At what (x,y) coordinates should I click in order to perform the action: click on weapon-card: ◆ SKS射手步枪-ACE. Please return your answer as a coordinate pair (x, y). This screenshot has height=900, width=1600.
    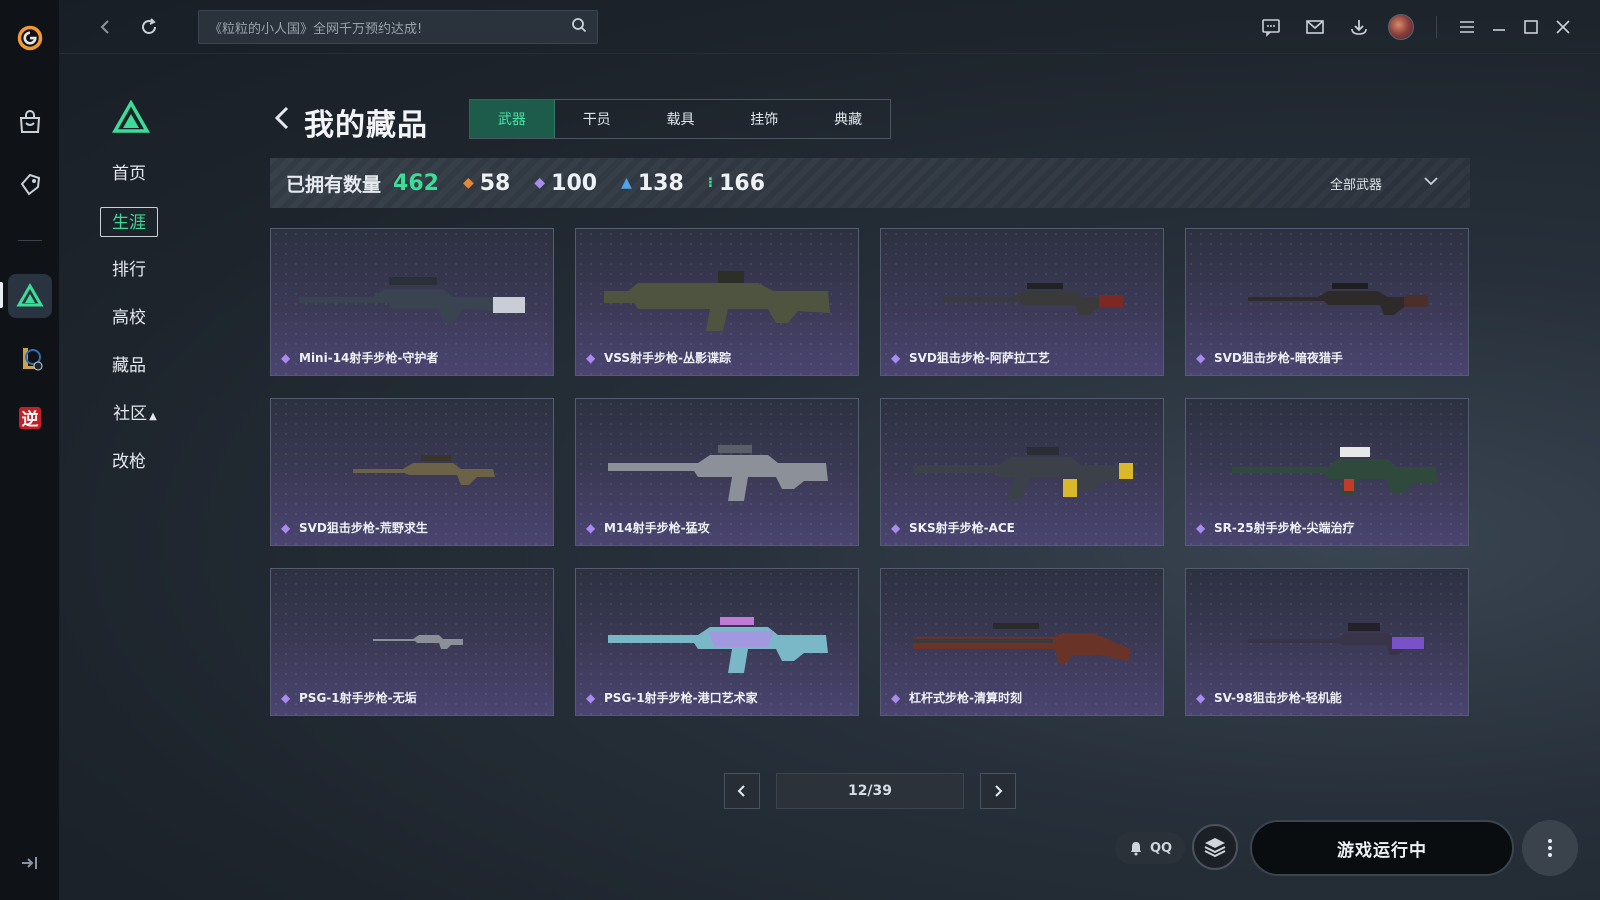
    Looking at the image, I should click on (1022, 472).